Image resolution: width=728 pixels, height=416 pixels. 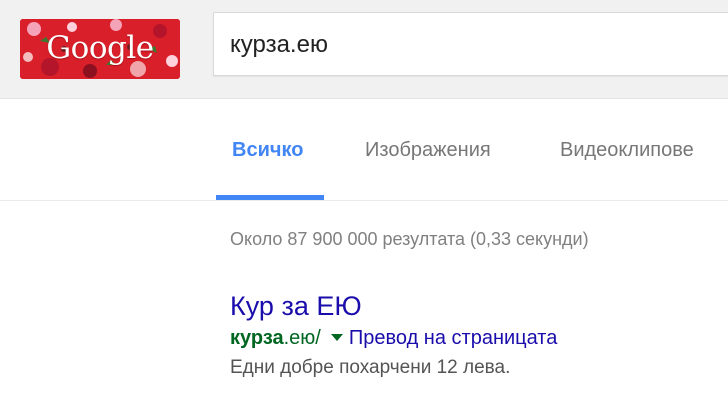 What do you see at coordinates (453, 338) in the screenshot?
I see `translate-page-link: Превод на страницата` at bounding box center [453, 338].